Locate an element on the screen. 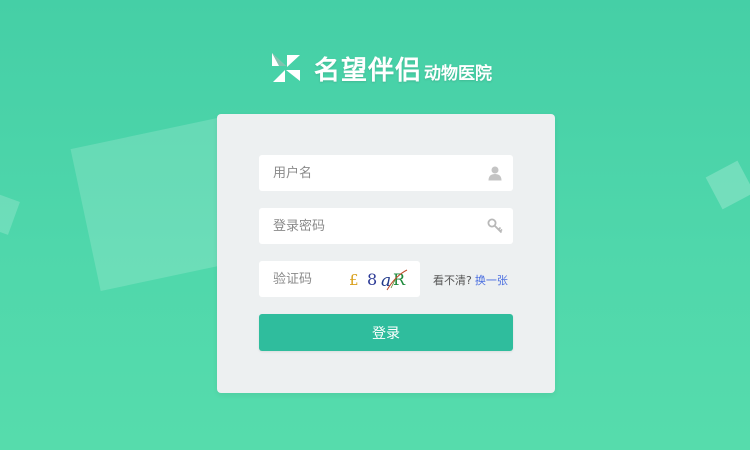 The height and width of the screenshot is (450, 750). brand-name: 名望伴侣 is located at coordinates (368, 70).